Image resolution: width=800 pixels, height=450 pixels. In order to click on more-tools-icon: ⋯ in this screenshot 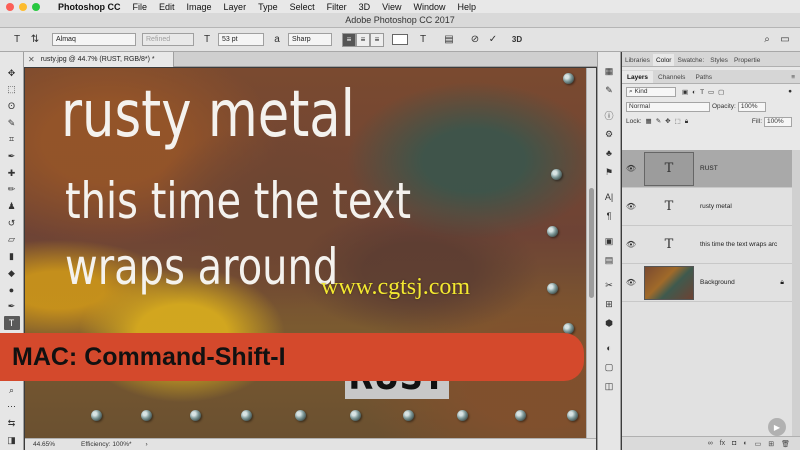, I will do `click(12, 407)`.